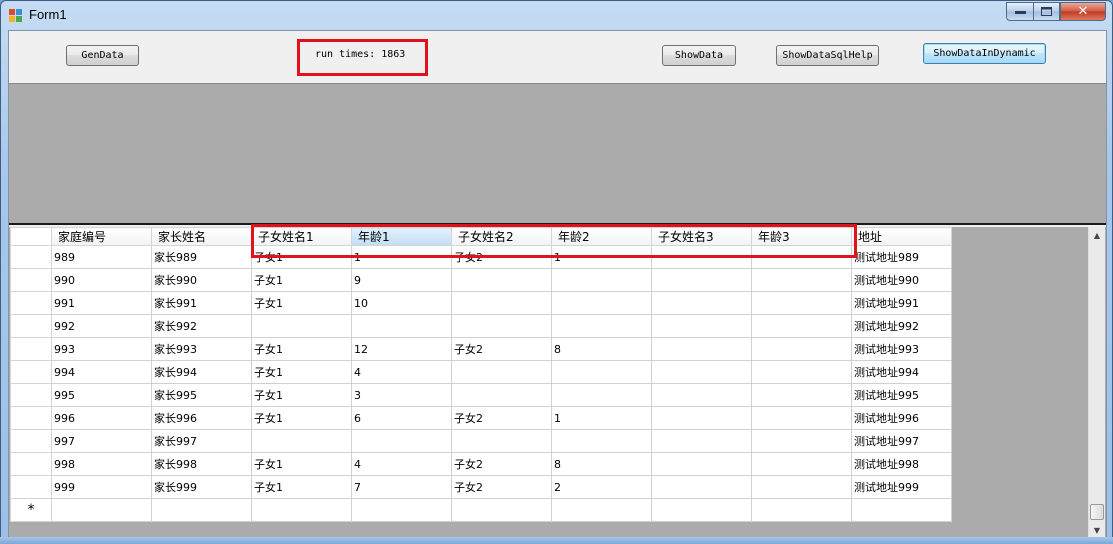  Describe the element at coordinates (401, 418) in the screenshot. I see `grid-cell: 6` at that location.